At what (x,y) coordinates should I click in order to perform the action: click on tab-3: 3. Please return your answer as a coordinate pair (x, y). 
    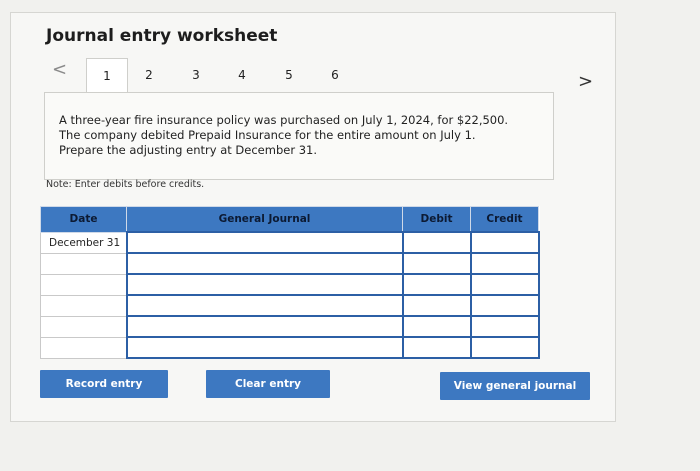
    Looking at the image, I should click on (196, 75).